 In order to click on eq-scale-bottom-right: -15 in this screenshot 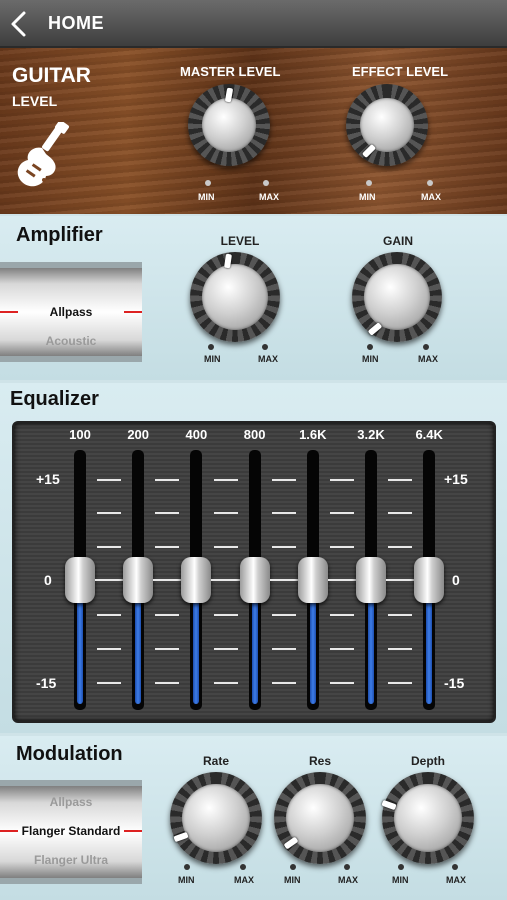, I will do `click(454, 683)`.